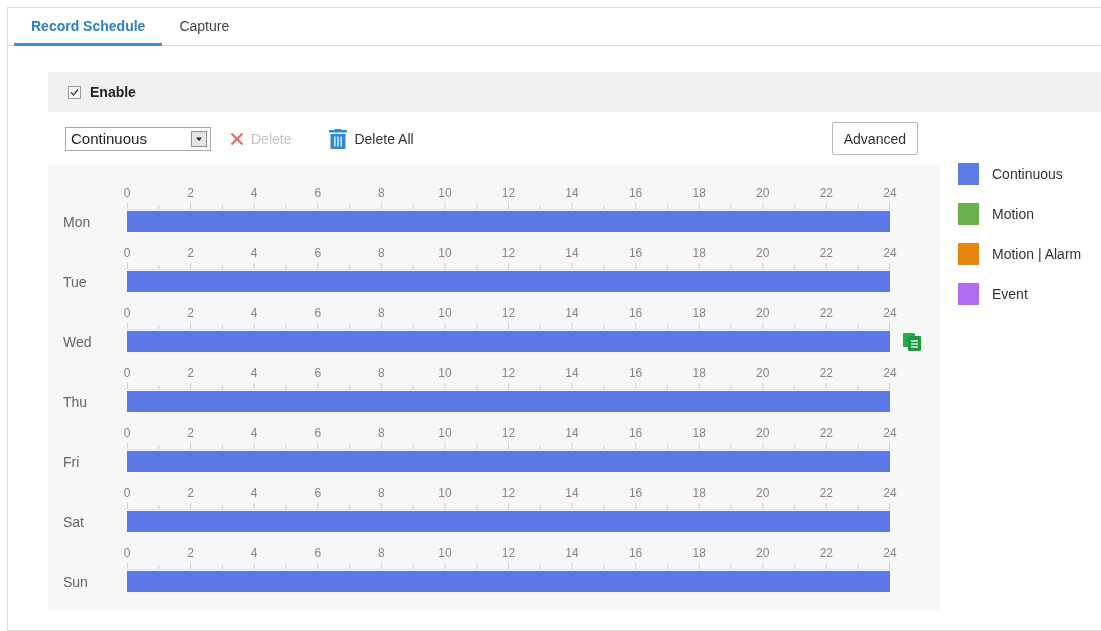 The width and height of the screenshot is (1101, 631). I want to click on tab: Capture, so click(204, 27).